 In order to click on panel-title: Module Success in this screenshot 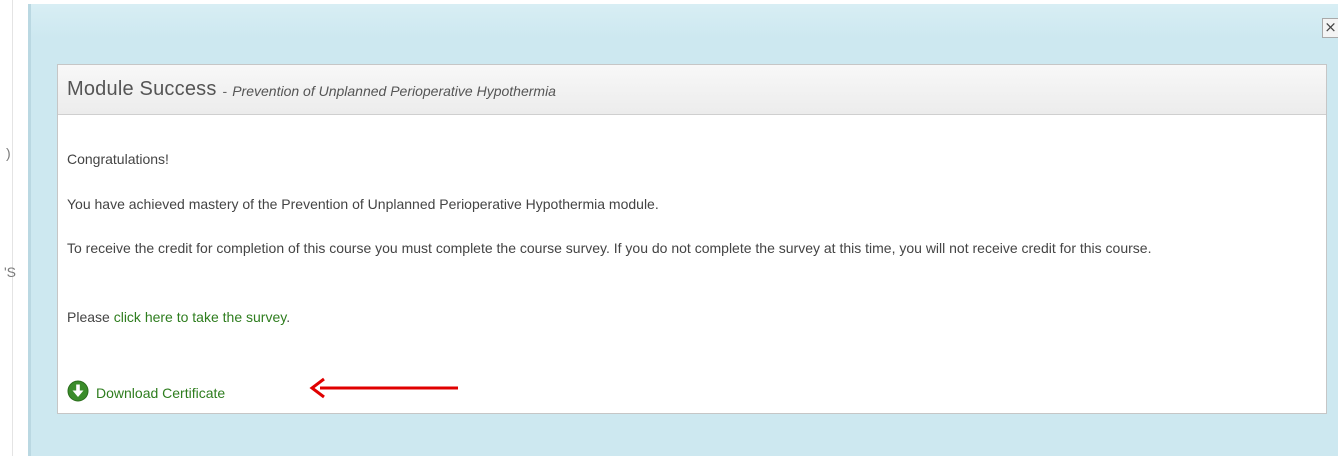, I will do `click(142, 89)`.